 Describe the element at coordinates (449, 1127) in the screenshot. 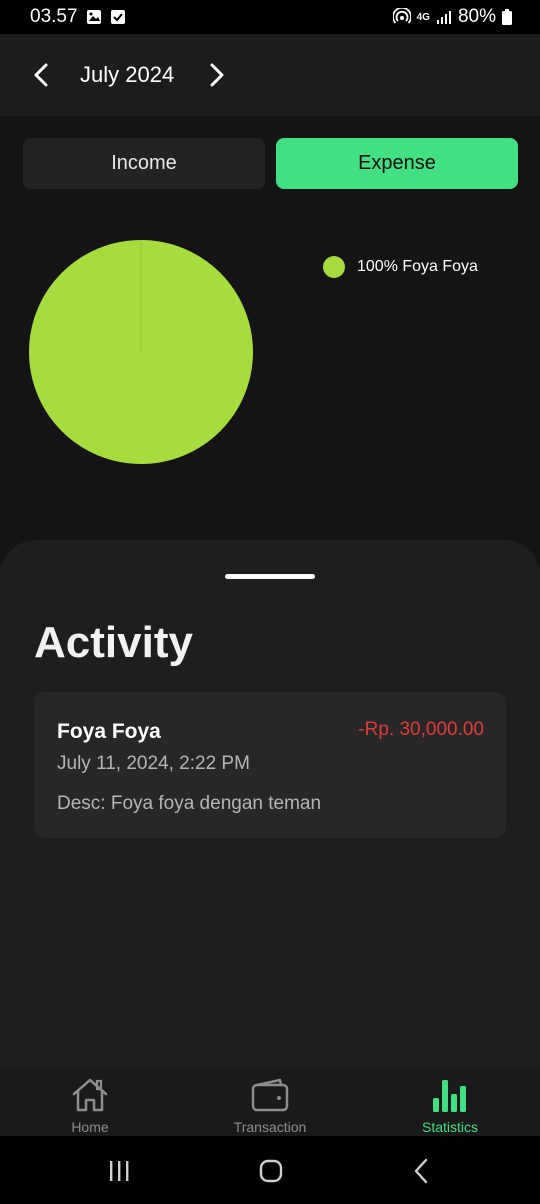

I see `nav-label-statistics: Statistics` at that location.